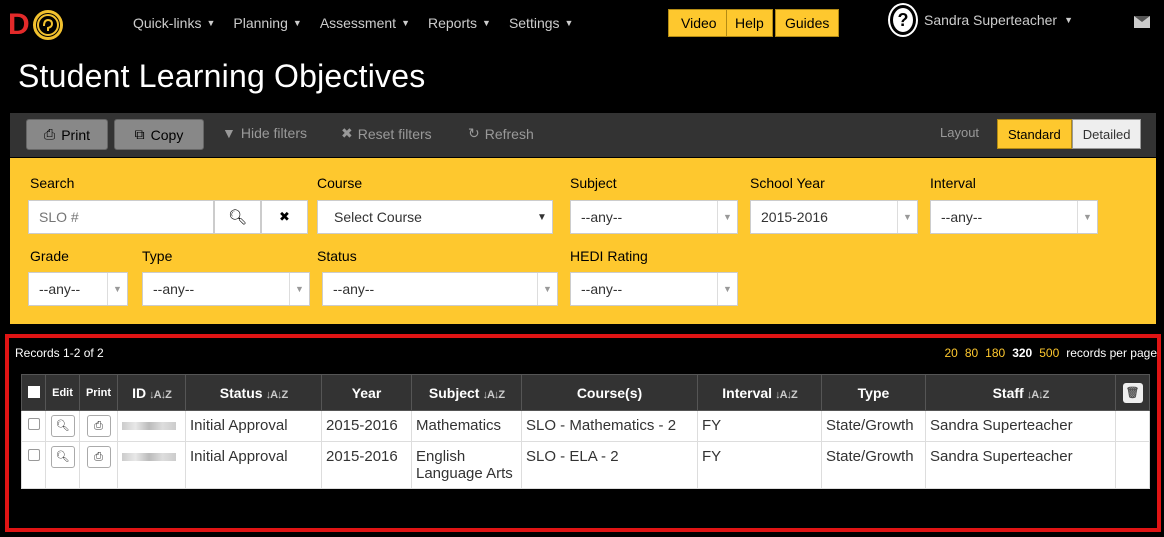 Image resolution: width=1164 pixels, height=537 pixels. I want to click on layout-standard-button: Standard, so click(1034, 134).